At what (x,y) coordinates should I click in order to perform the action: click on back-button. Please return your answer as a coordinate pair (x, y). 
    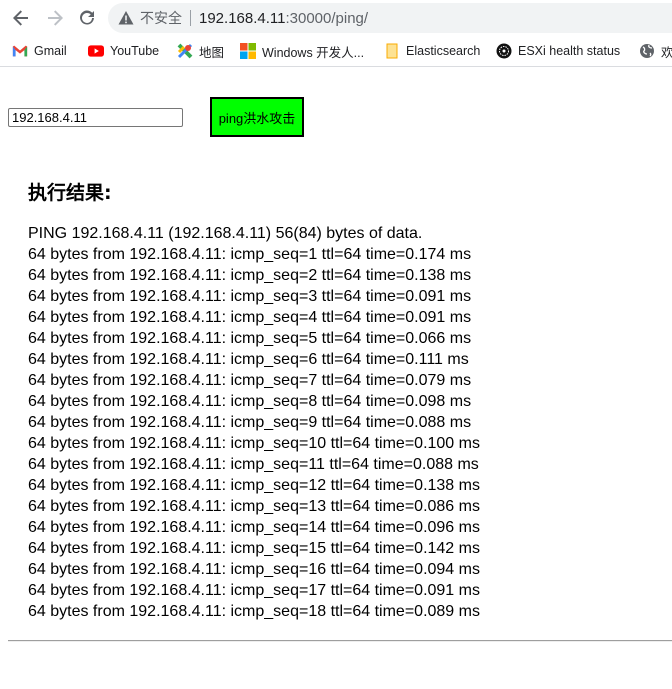
    Looking at the image, I should click on (21, 18).